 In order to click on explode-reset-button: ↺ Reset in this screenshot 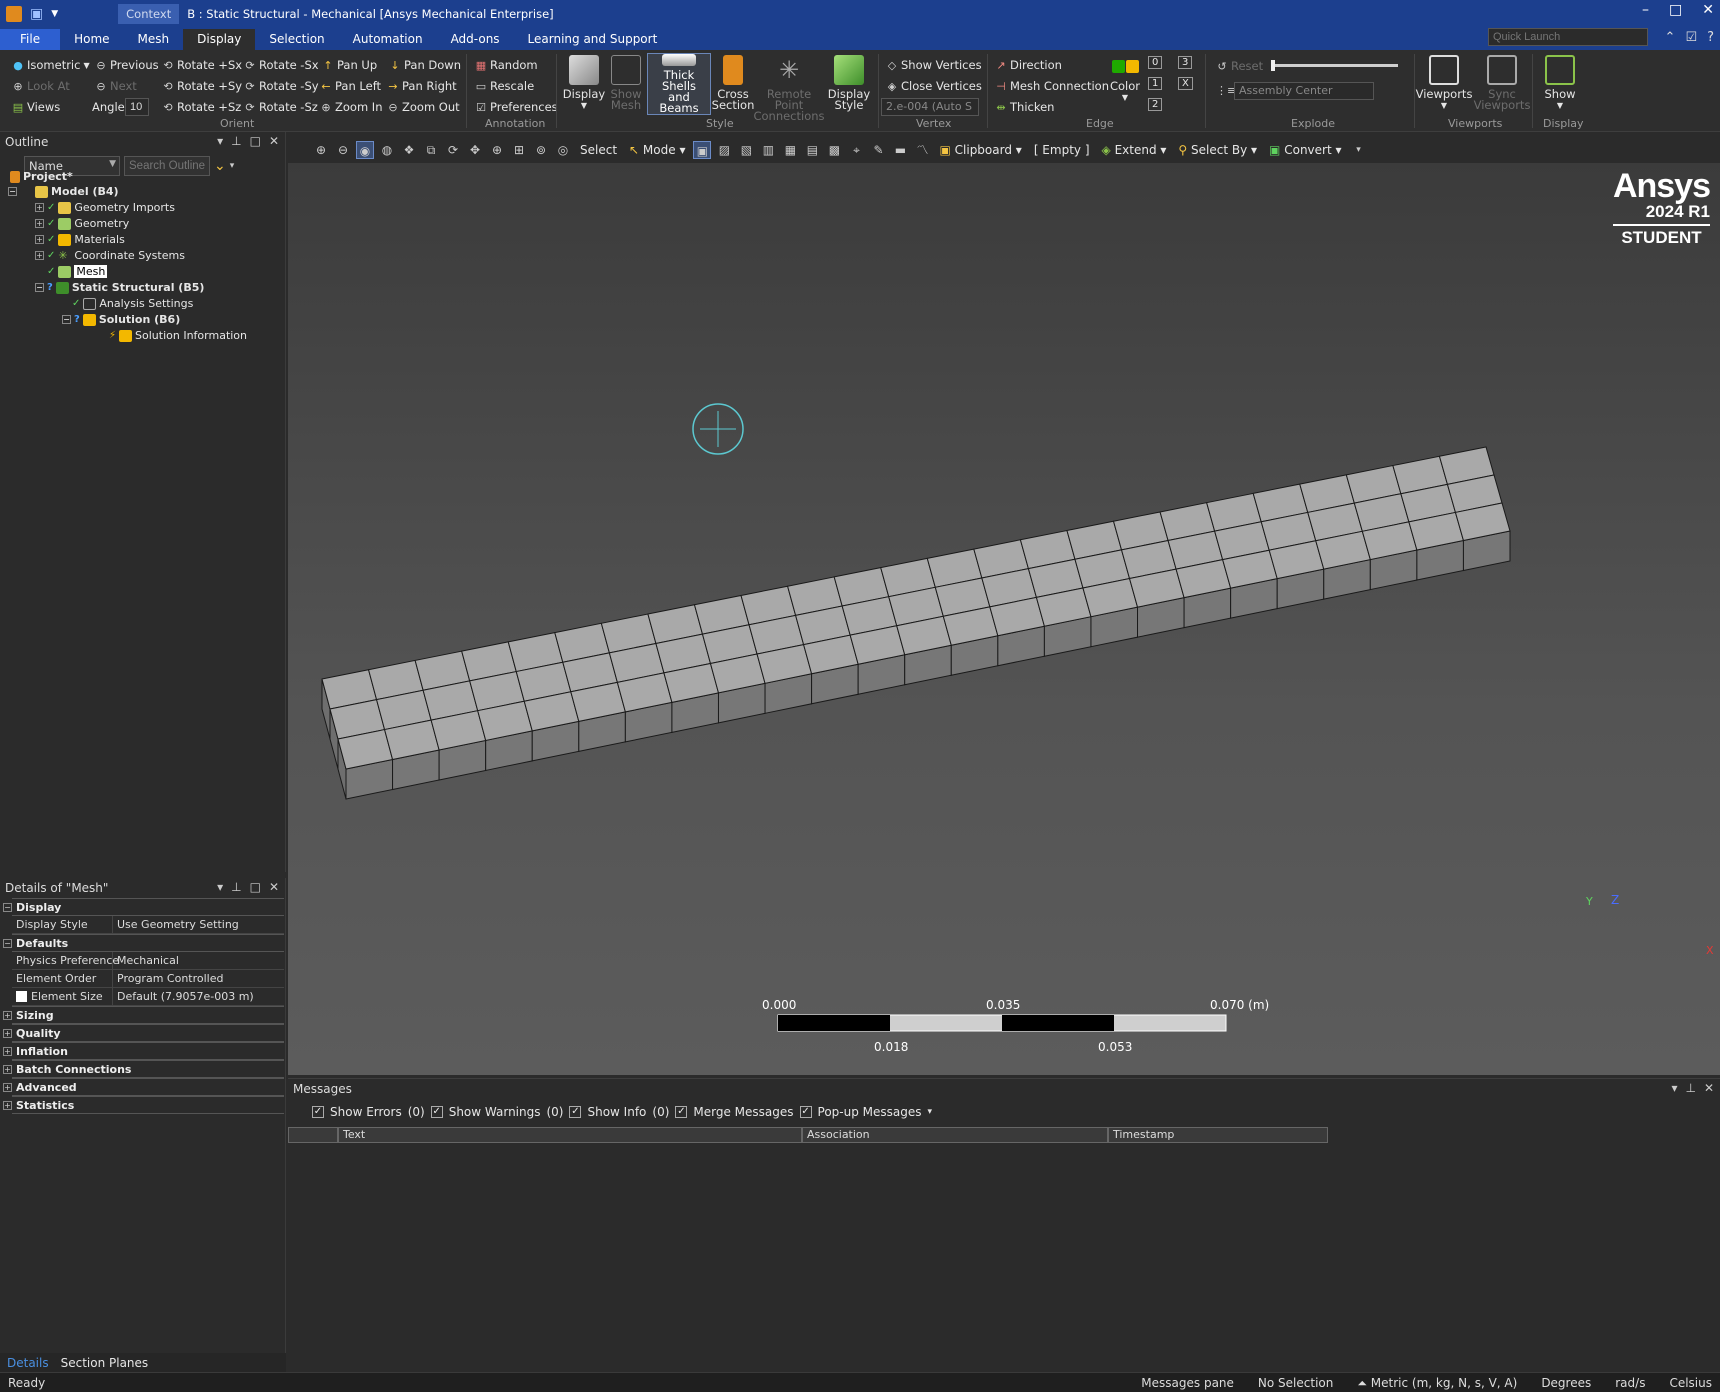, I will do `click(1239, 66)`.